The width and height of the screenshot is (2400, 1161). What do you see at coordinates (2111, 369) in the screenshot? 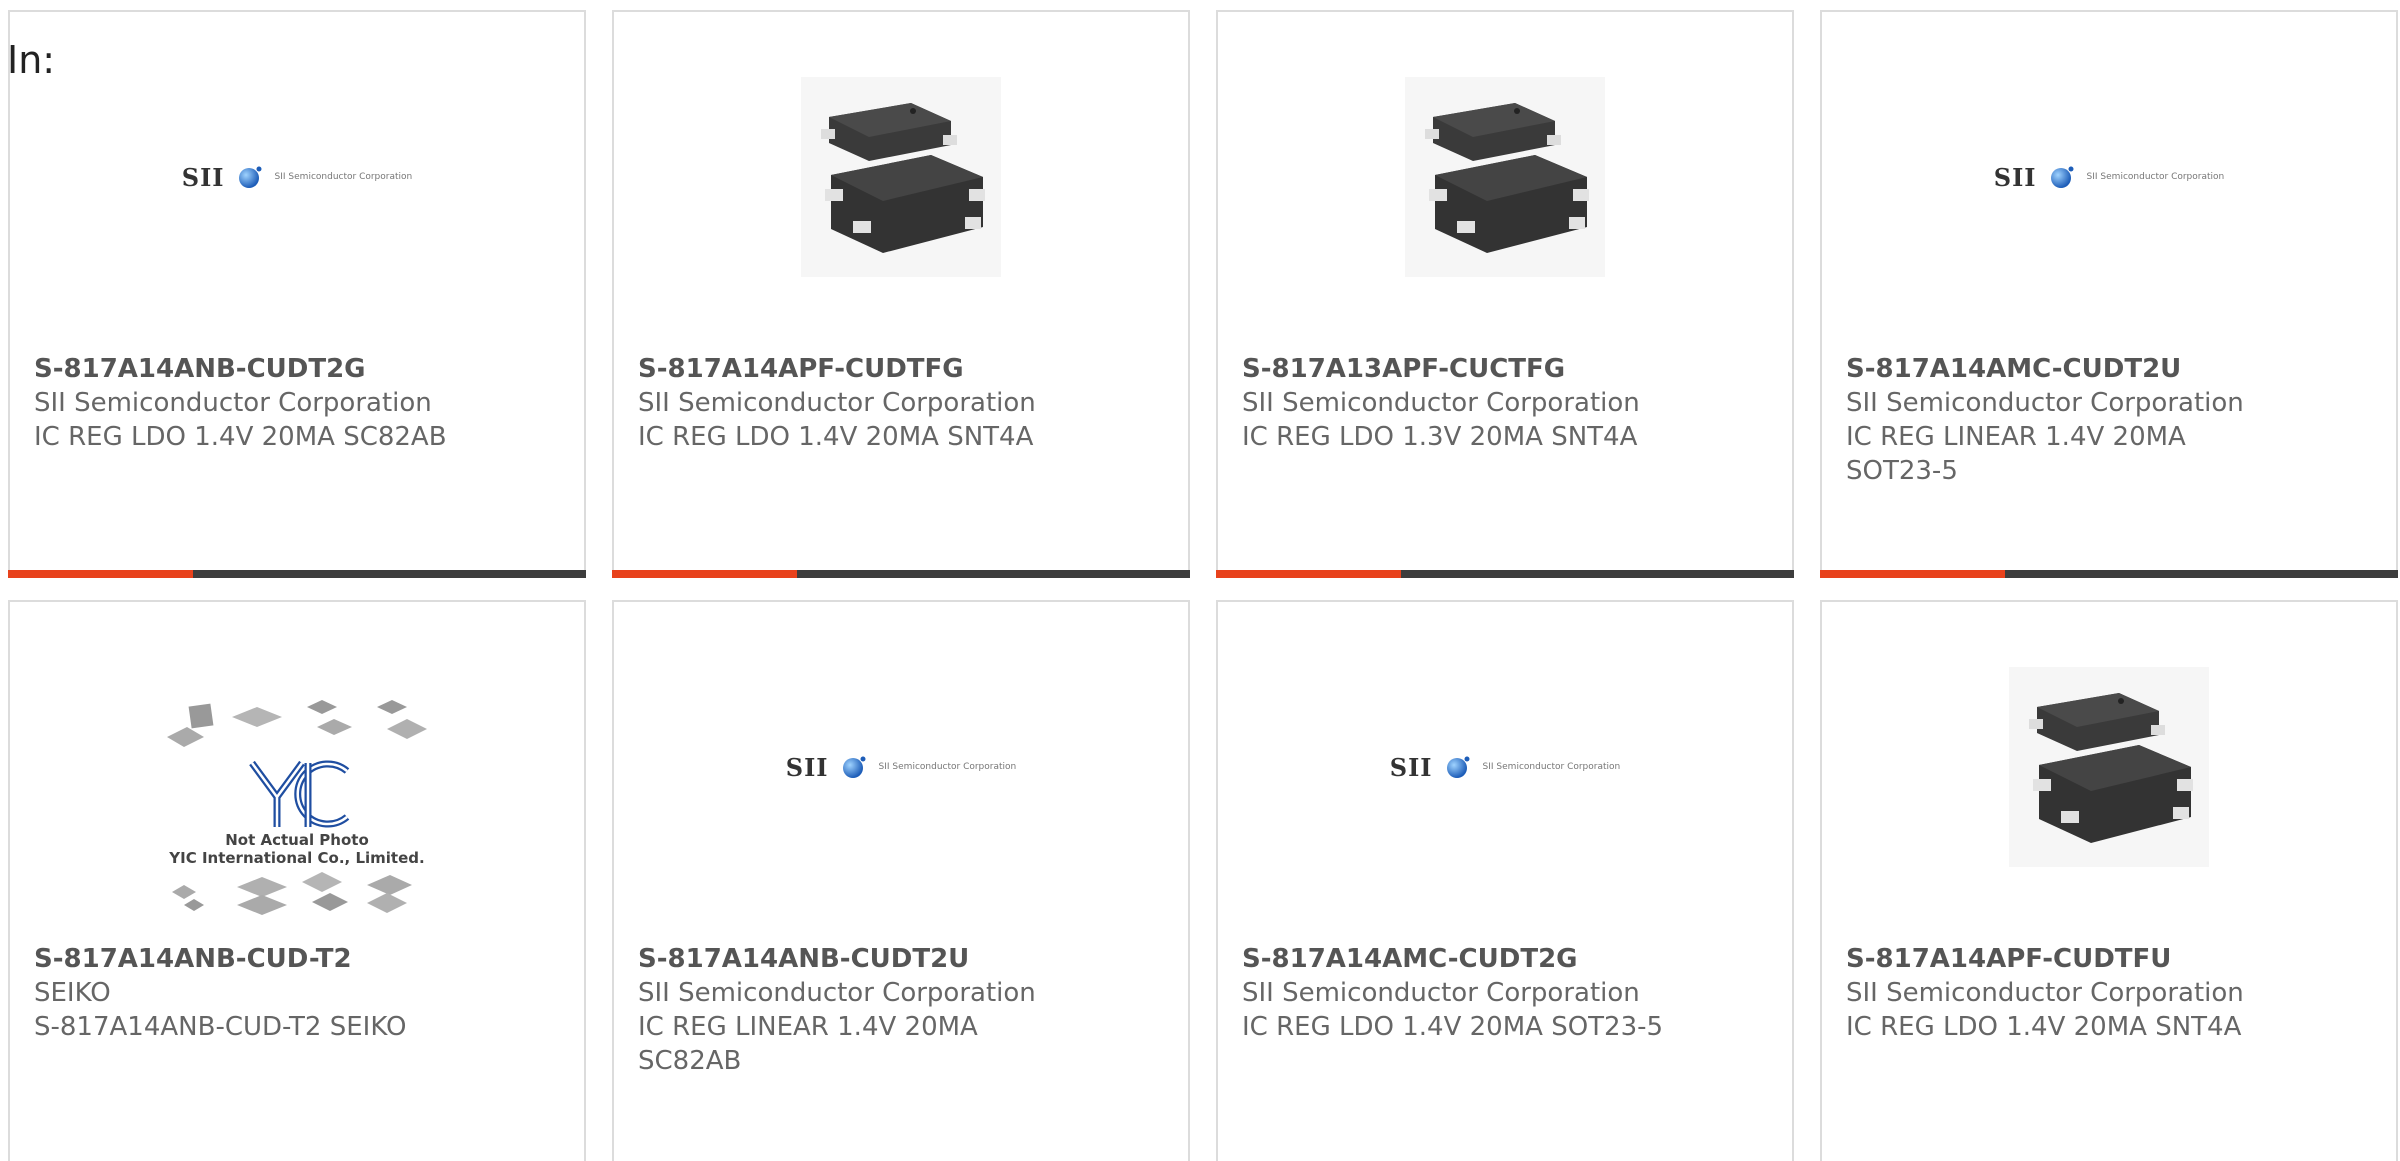
I see `part-number: S-817A14AMC-CUDT2U` at bounding box center [2111, 369].